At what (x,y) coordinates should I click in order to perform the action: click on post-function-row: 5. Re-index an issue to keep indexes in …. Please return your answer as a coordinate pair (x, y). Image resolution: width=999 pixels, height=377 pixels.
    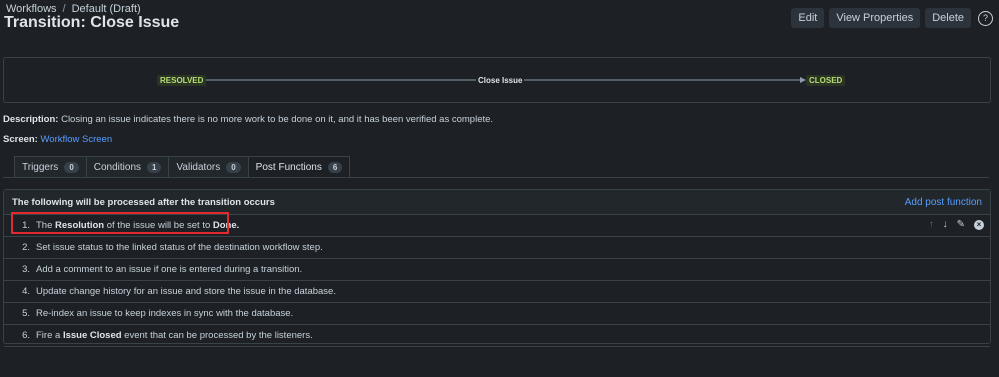
    Looking at the image, I should click on (497, 314).